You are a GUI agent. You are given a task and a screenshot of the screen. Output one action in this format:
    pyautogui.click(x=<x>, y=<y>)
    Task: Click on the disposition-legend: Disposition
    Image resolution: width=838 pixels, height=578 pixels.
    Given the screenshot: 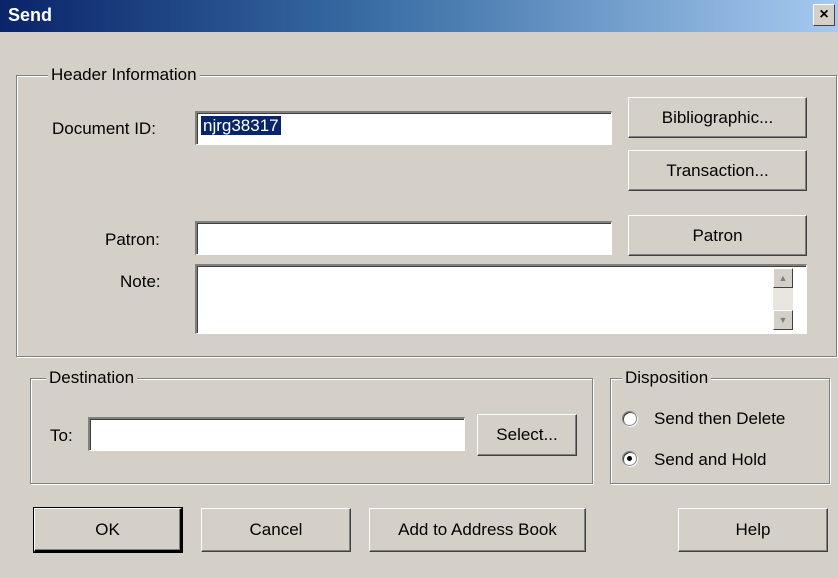 What is the action you would take?
    pyautogui.click(x=667, y=378)
    